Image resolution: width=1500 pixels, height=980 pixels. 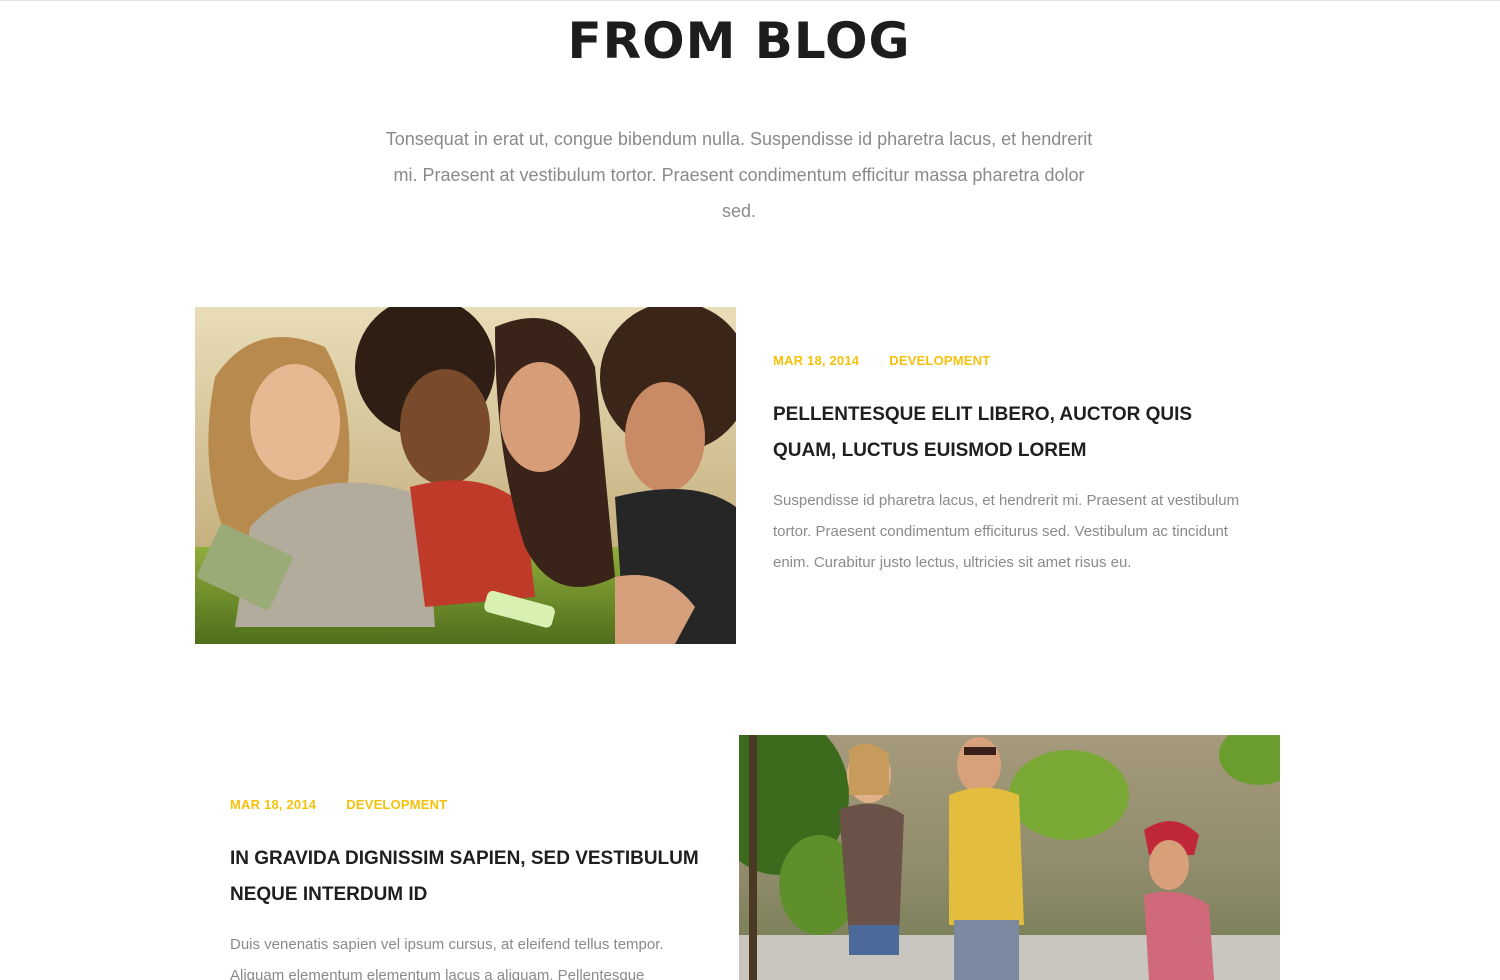 What do you see at coordinates (750, 0) in the screenshot?
I see `top-divider` at bounding box center [750, 0].